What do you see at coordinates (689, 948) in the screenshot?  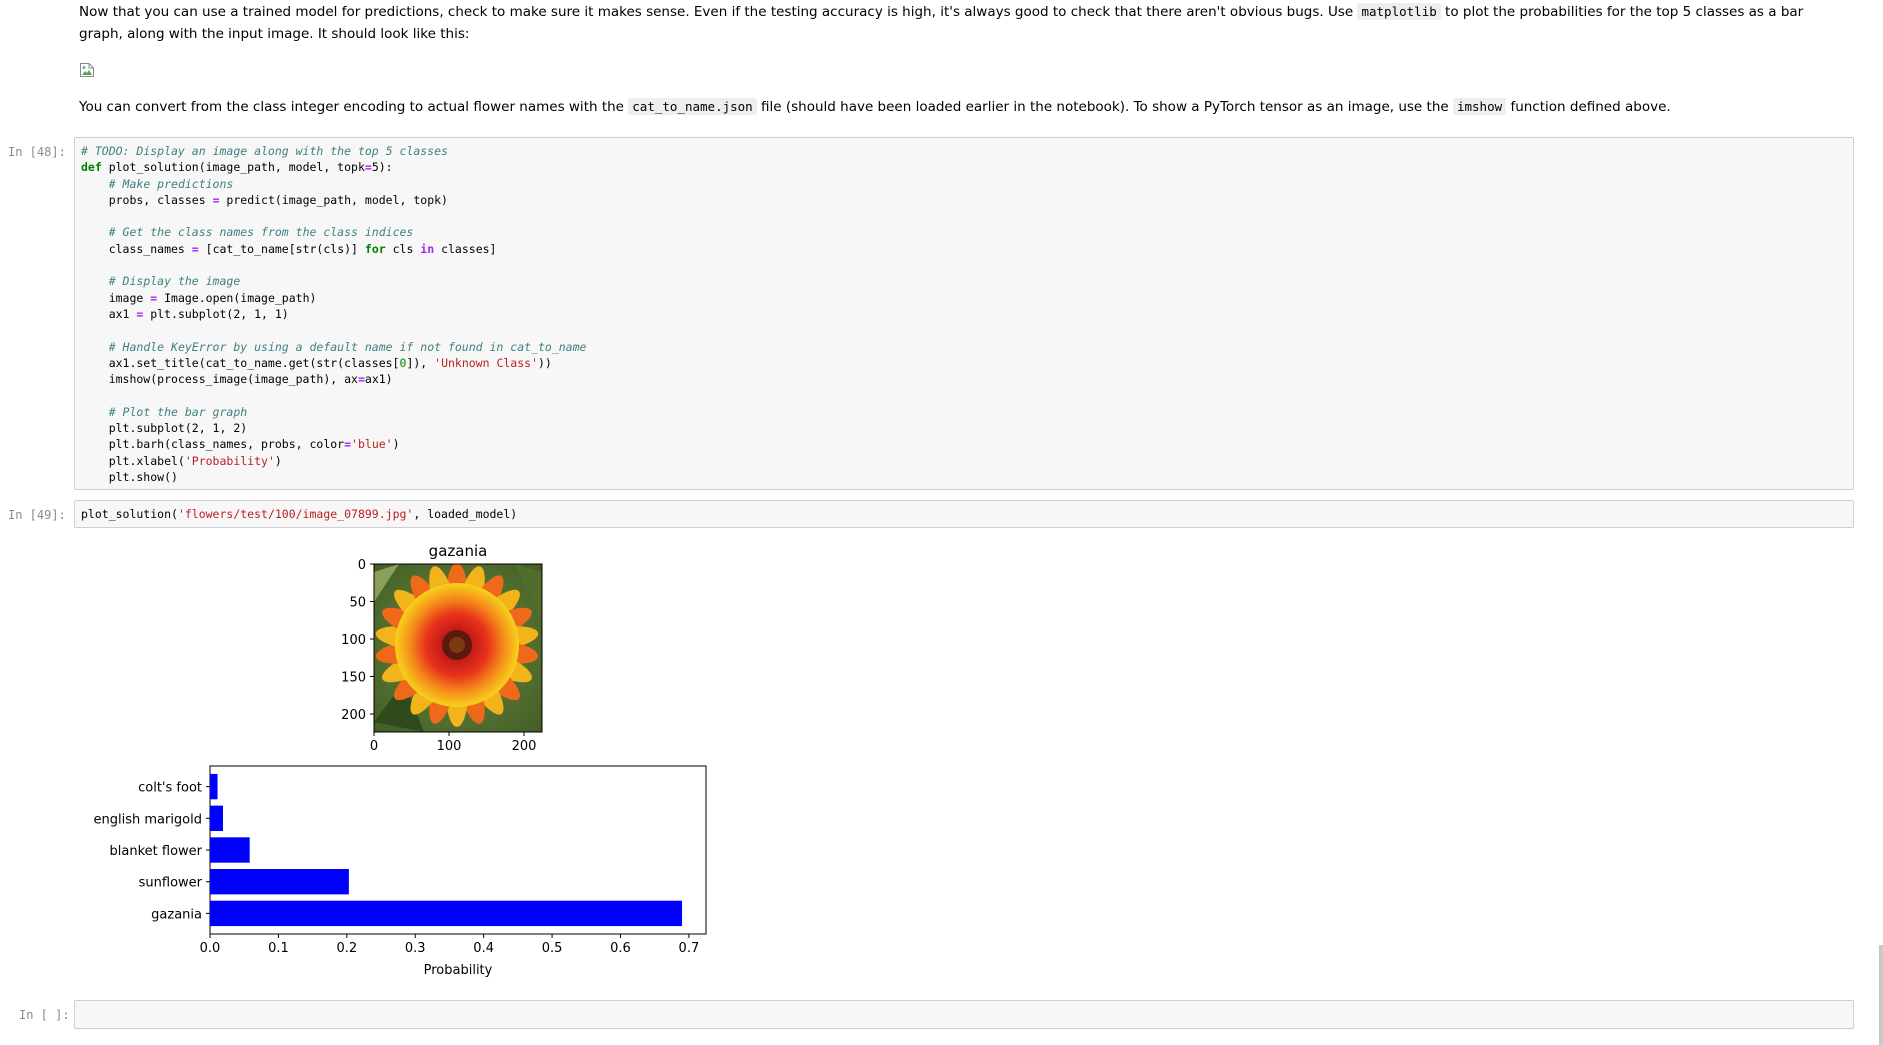 I see `bar-xtick-label: 0.7` at bounding box center [689, 948].